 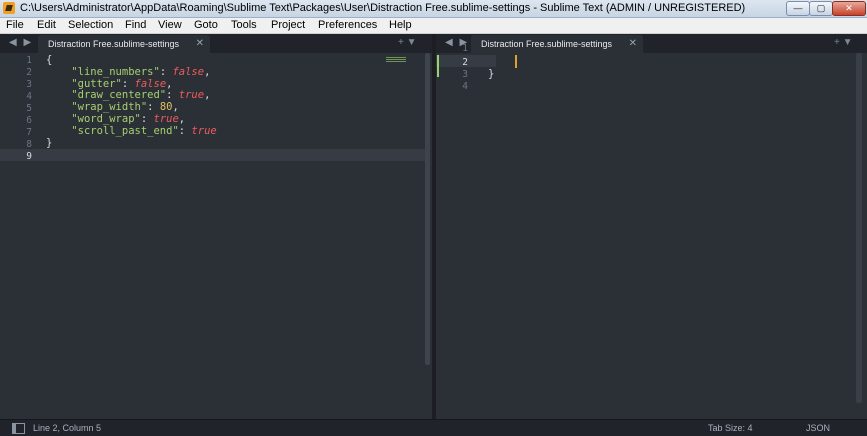 I want to click on modified-line-marker, so click(x=438, y=66).